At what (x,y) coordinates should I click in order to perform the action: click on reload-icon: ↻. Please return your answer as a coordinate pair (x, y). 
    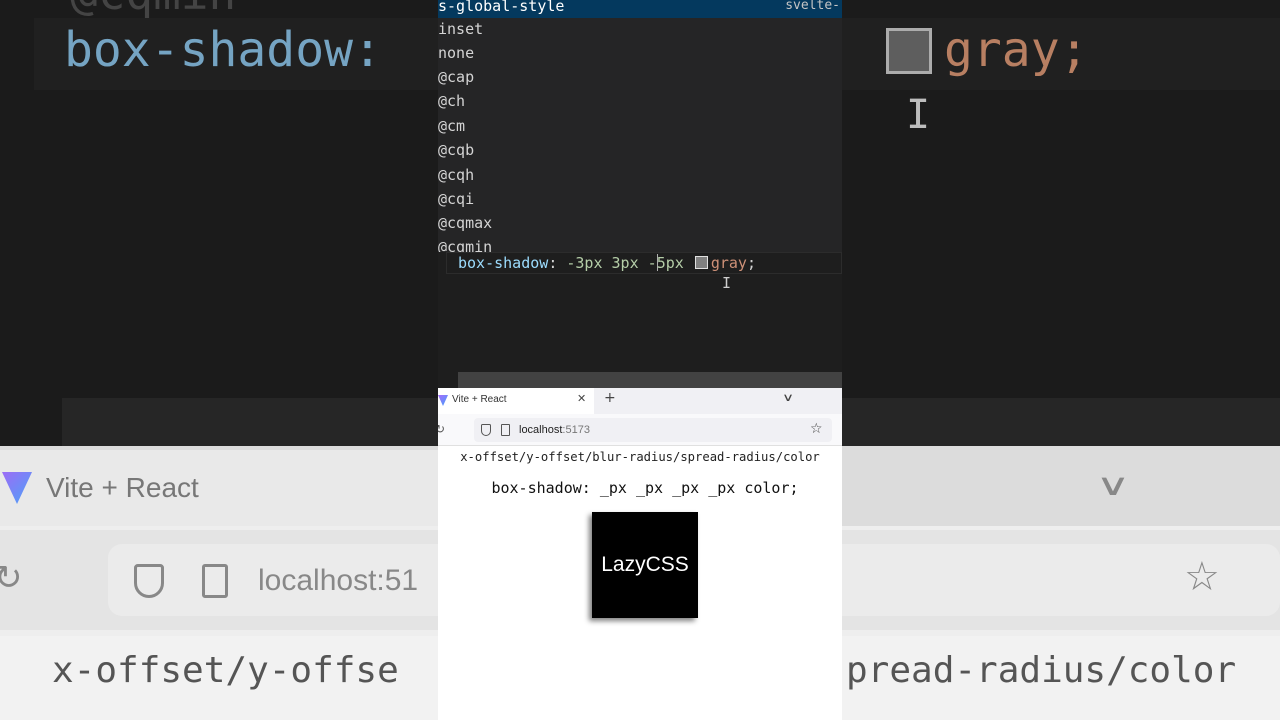
    Looking at the image, I should click on (441, 429).